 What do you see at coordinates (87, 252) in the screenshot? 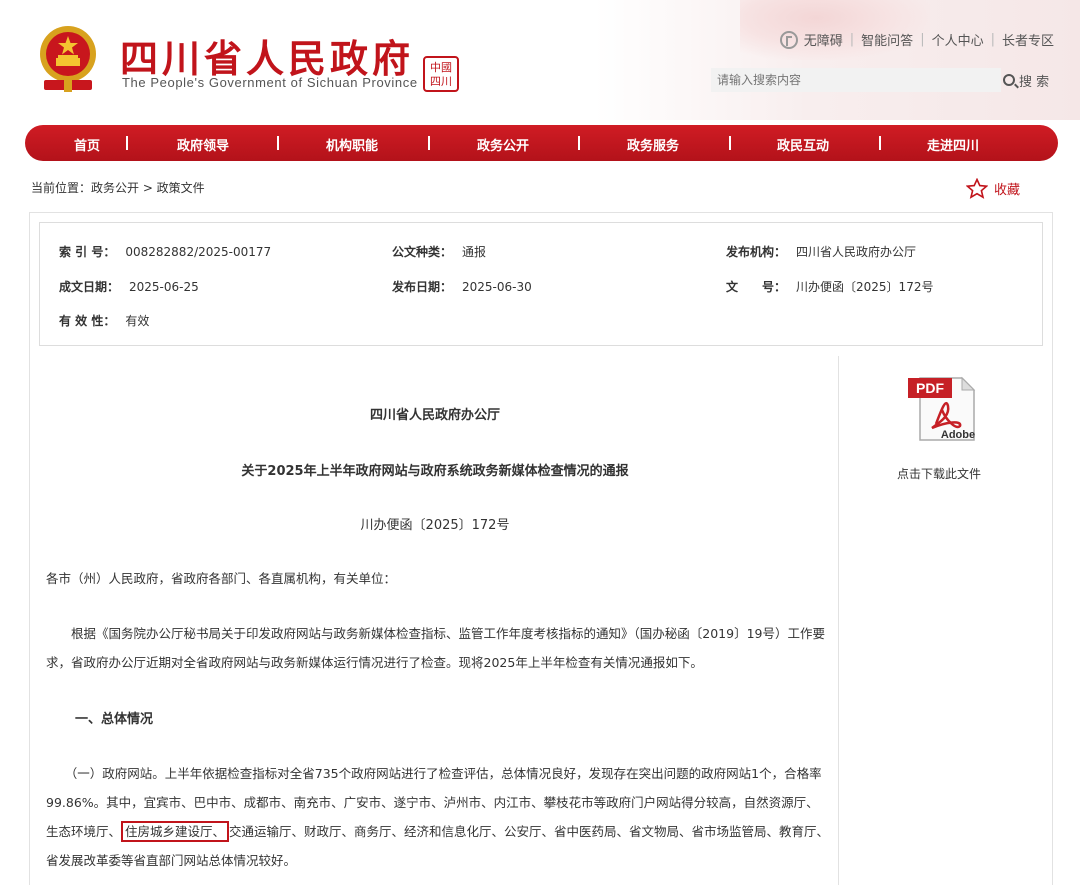
I see `meta-index-label: 索 引 号：` at bounding box center [87, 252].